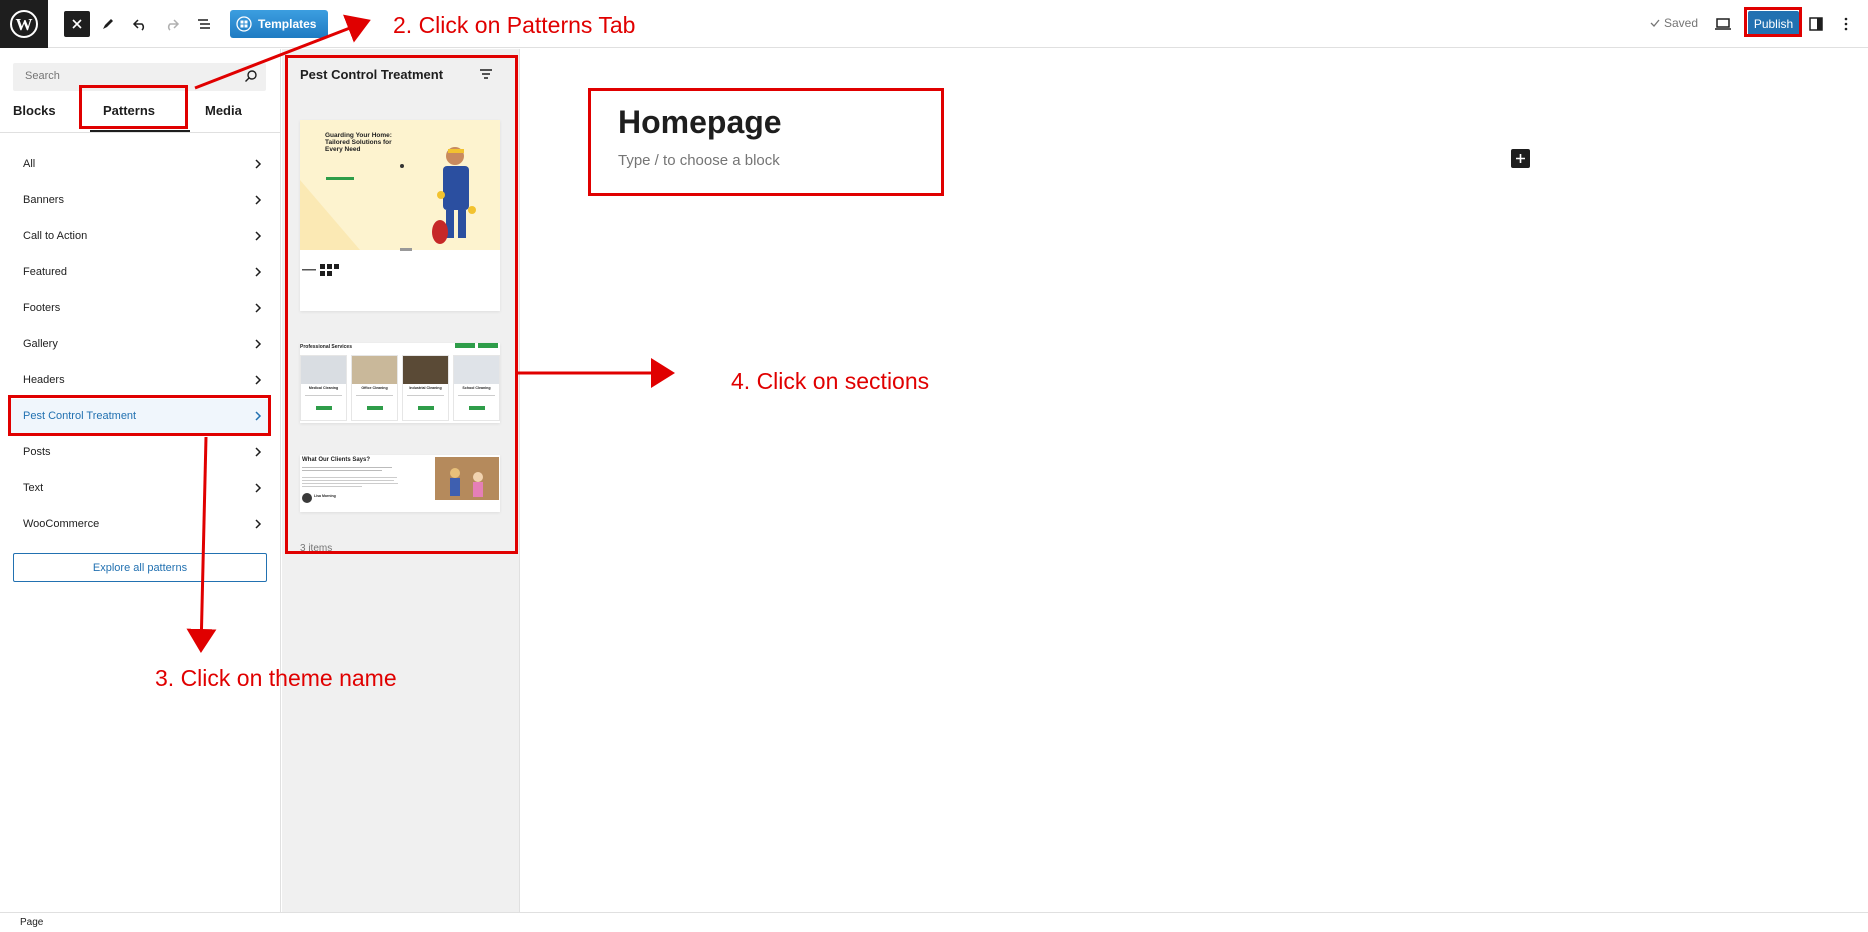 The height and width of the screenshot is (932, 1868). I want to click on pattern-category-label: All, so click(29, 164).